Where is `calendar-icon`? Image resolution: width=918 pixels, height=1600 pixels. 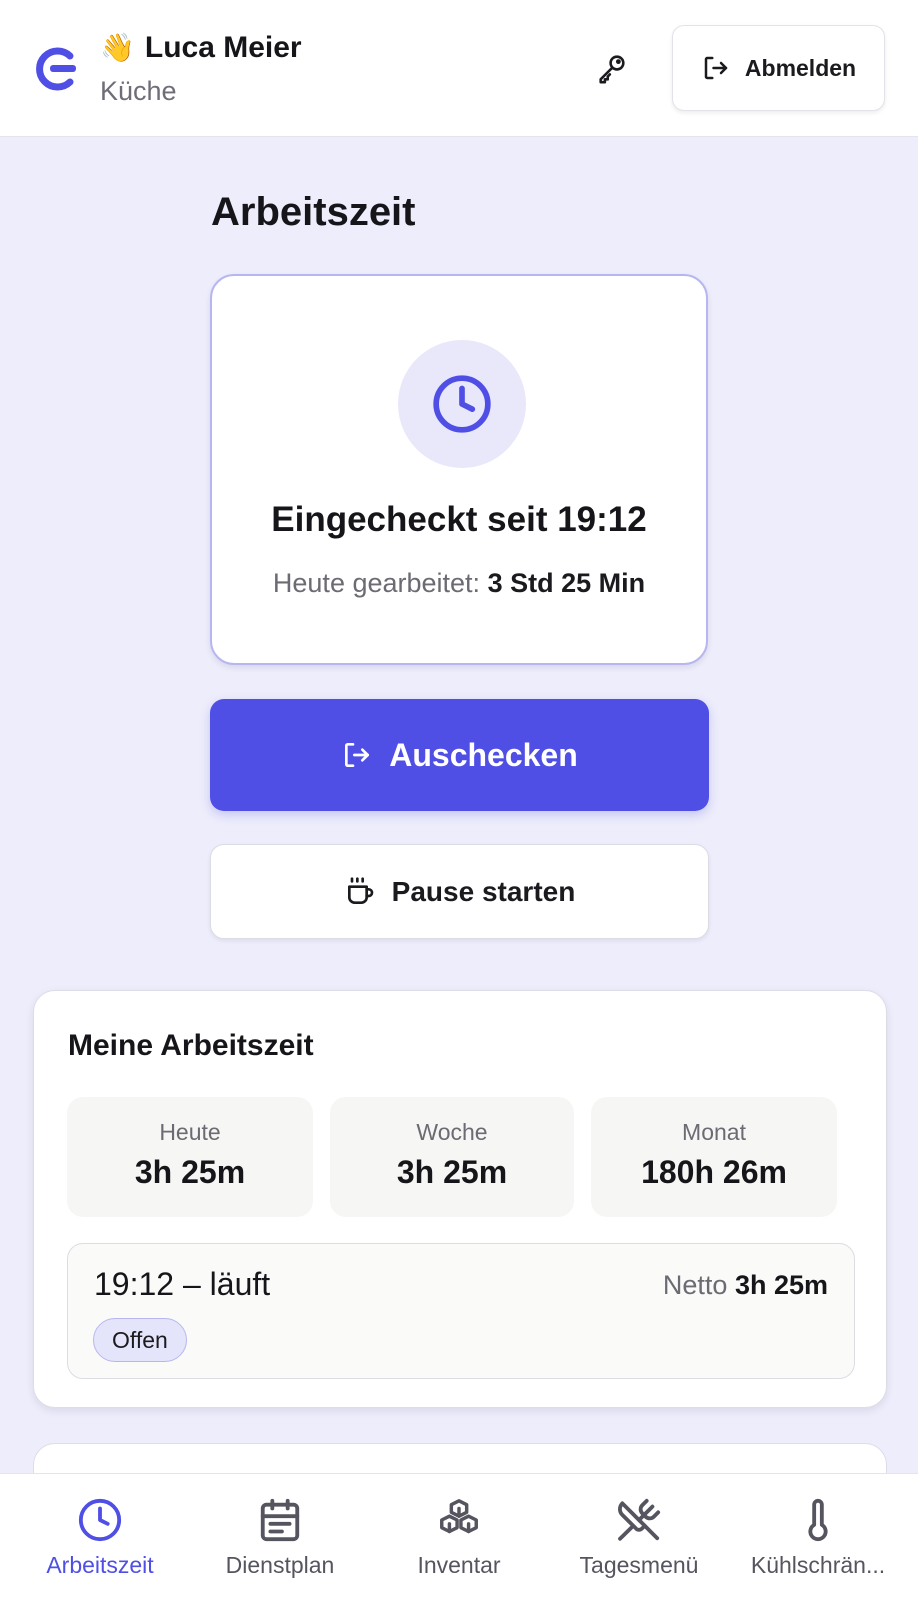
calendar-icon is located at coordinates (280, 1520).